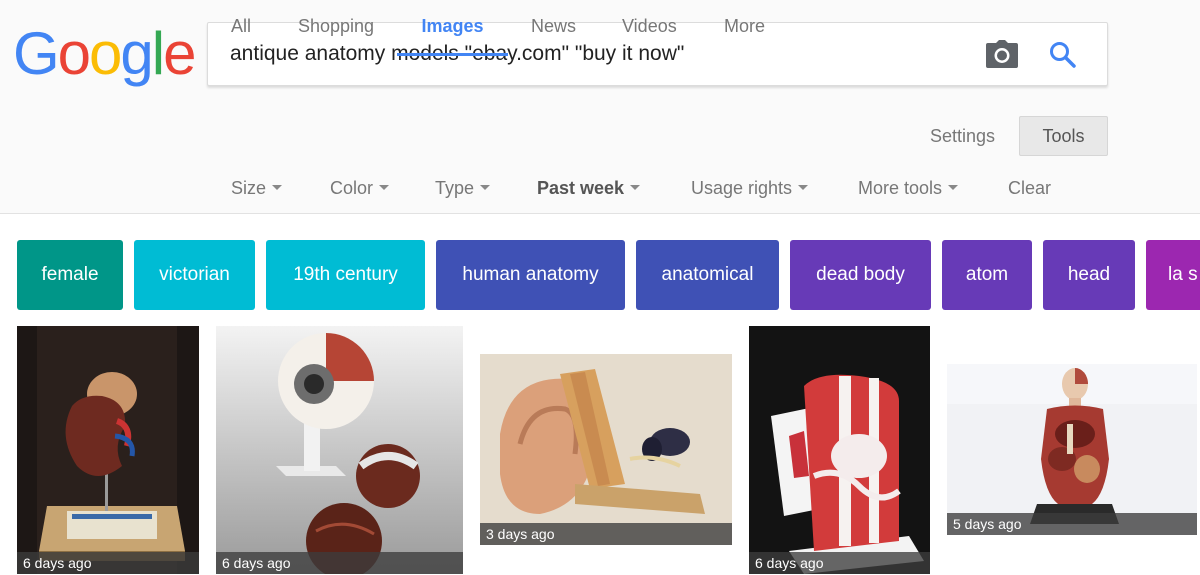 This screenshot has height=575, width=1200. Describe the element at coordinates (606, 534) in the screenshot. I see `result-age-label: 3 days ago` at that location.